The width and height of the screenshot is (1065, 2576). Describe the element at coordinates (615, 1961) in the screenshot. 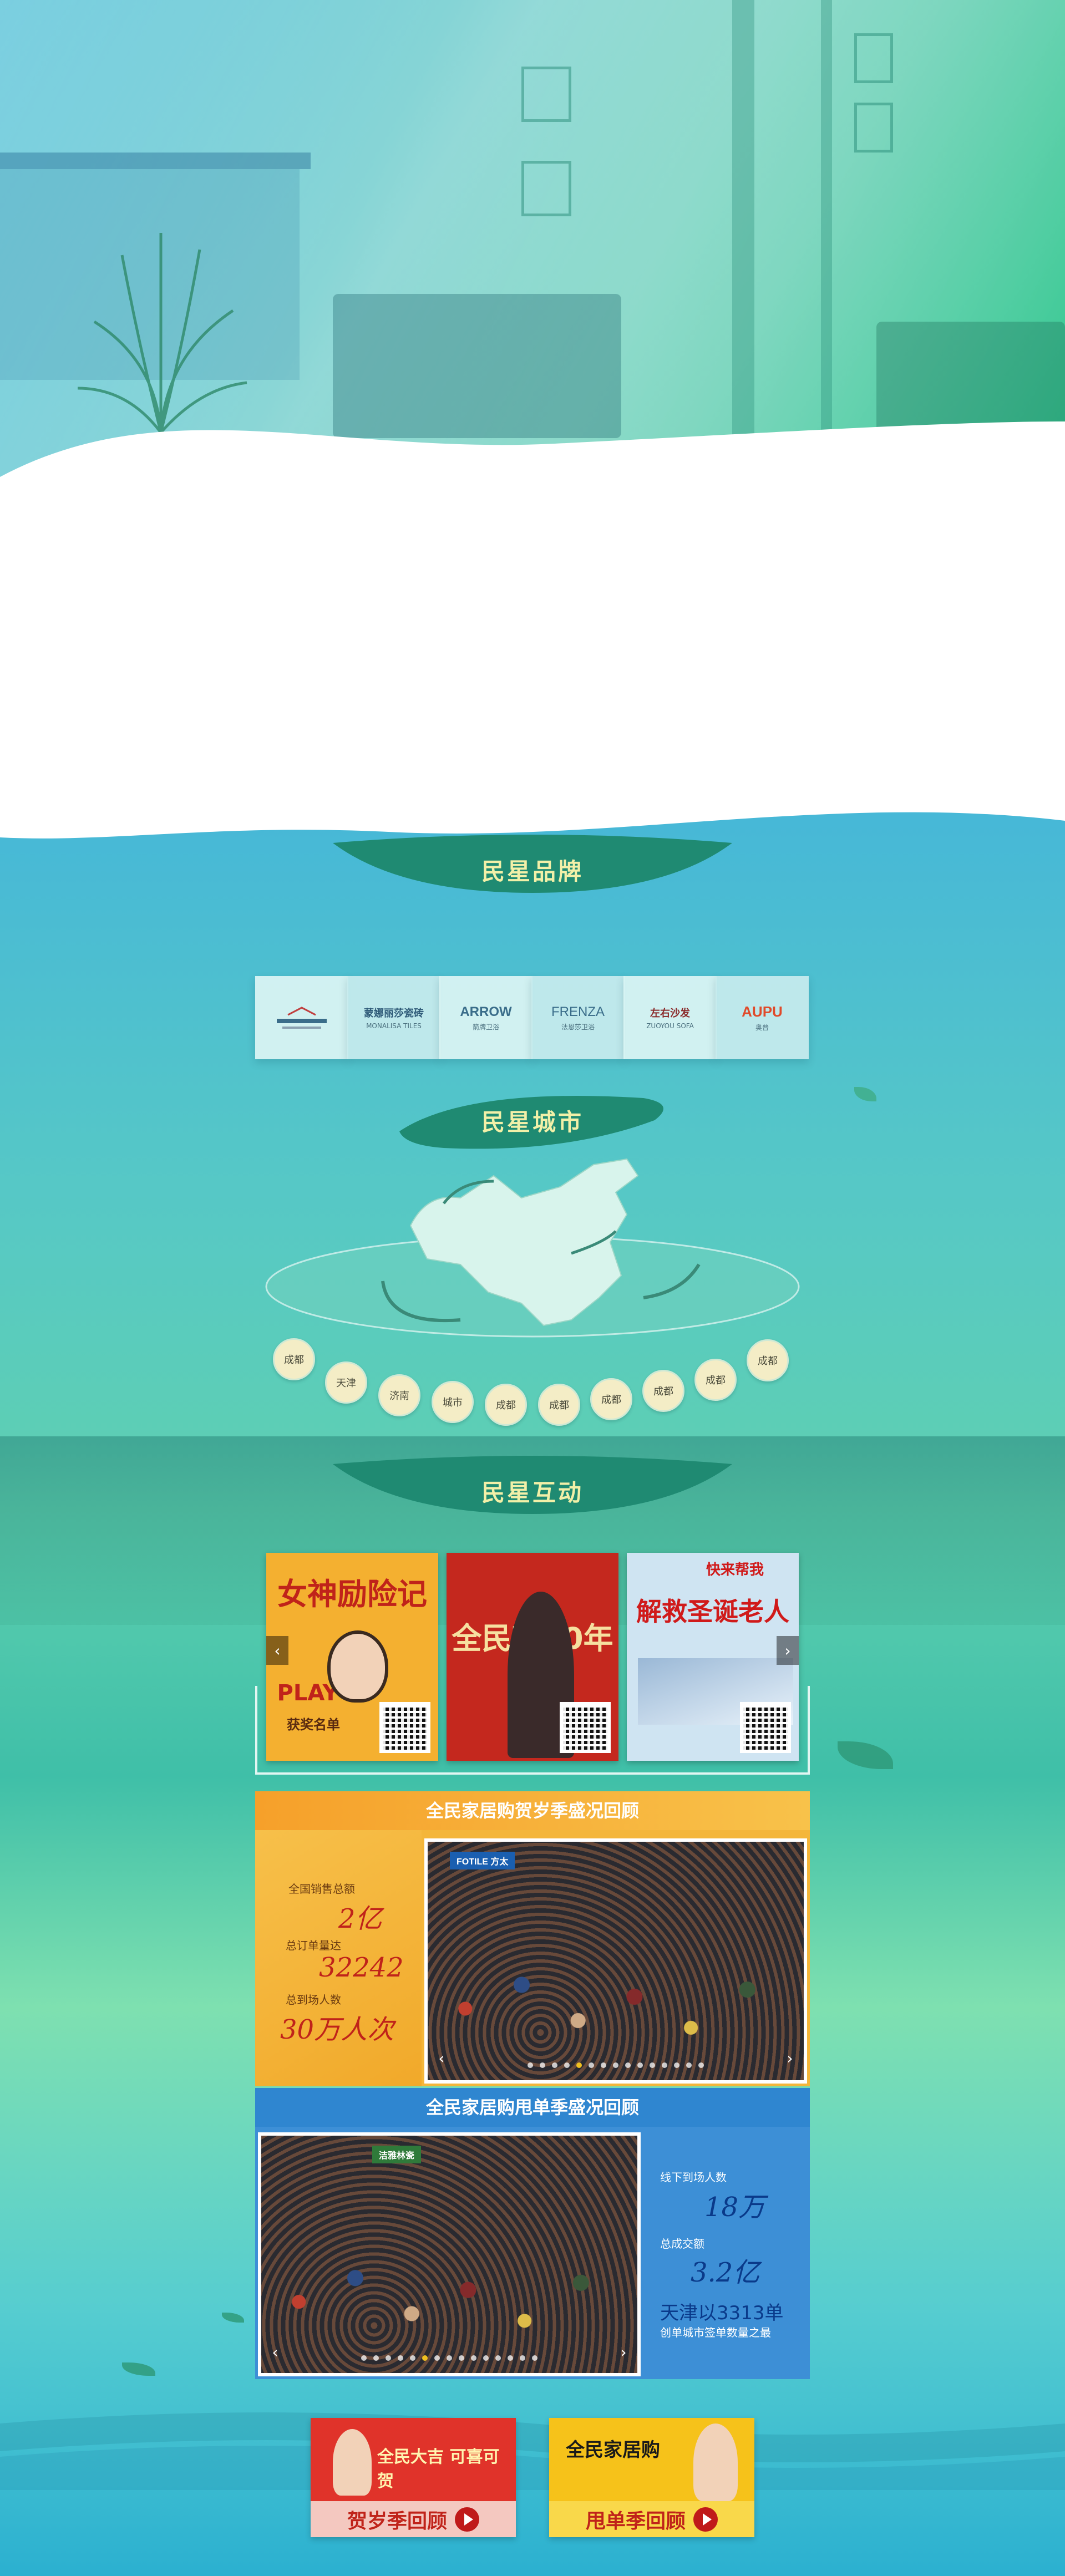

I see `recap-photo-carousel: FOTILE 方太 ‹ ›` at that location.